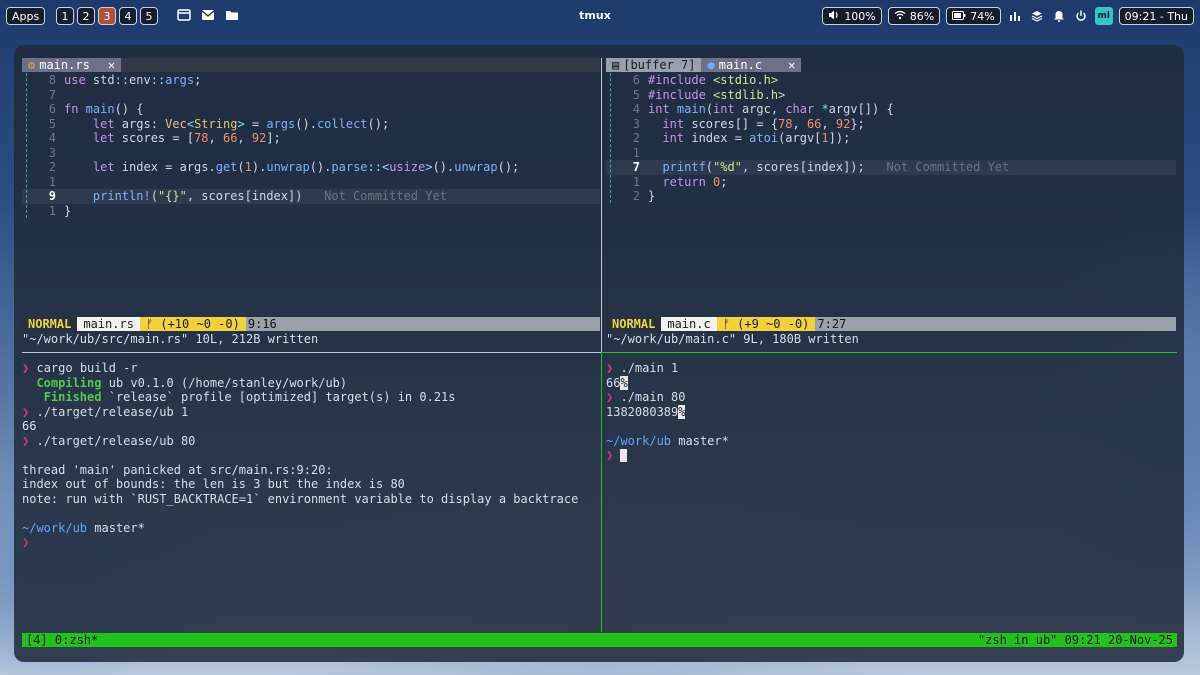 This screenshot has height=675, width=1200. I want to click on volume-indicator: 100%, so click(852, 16).